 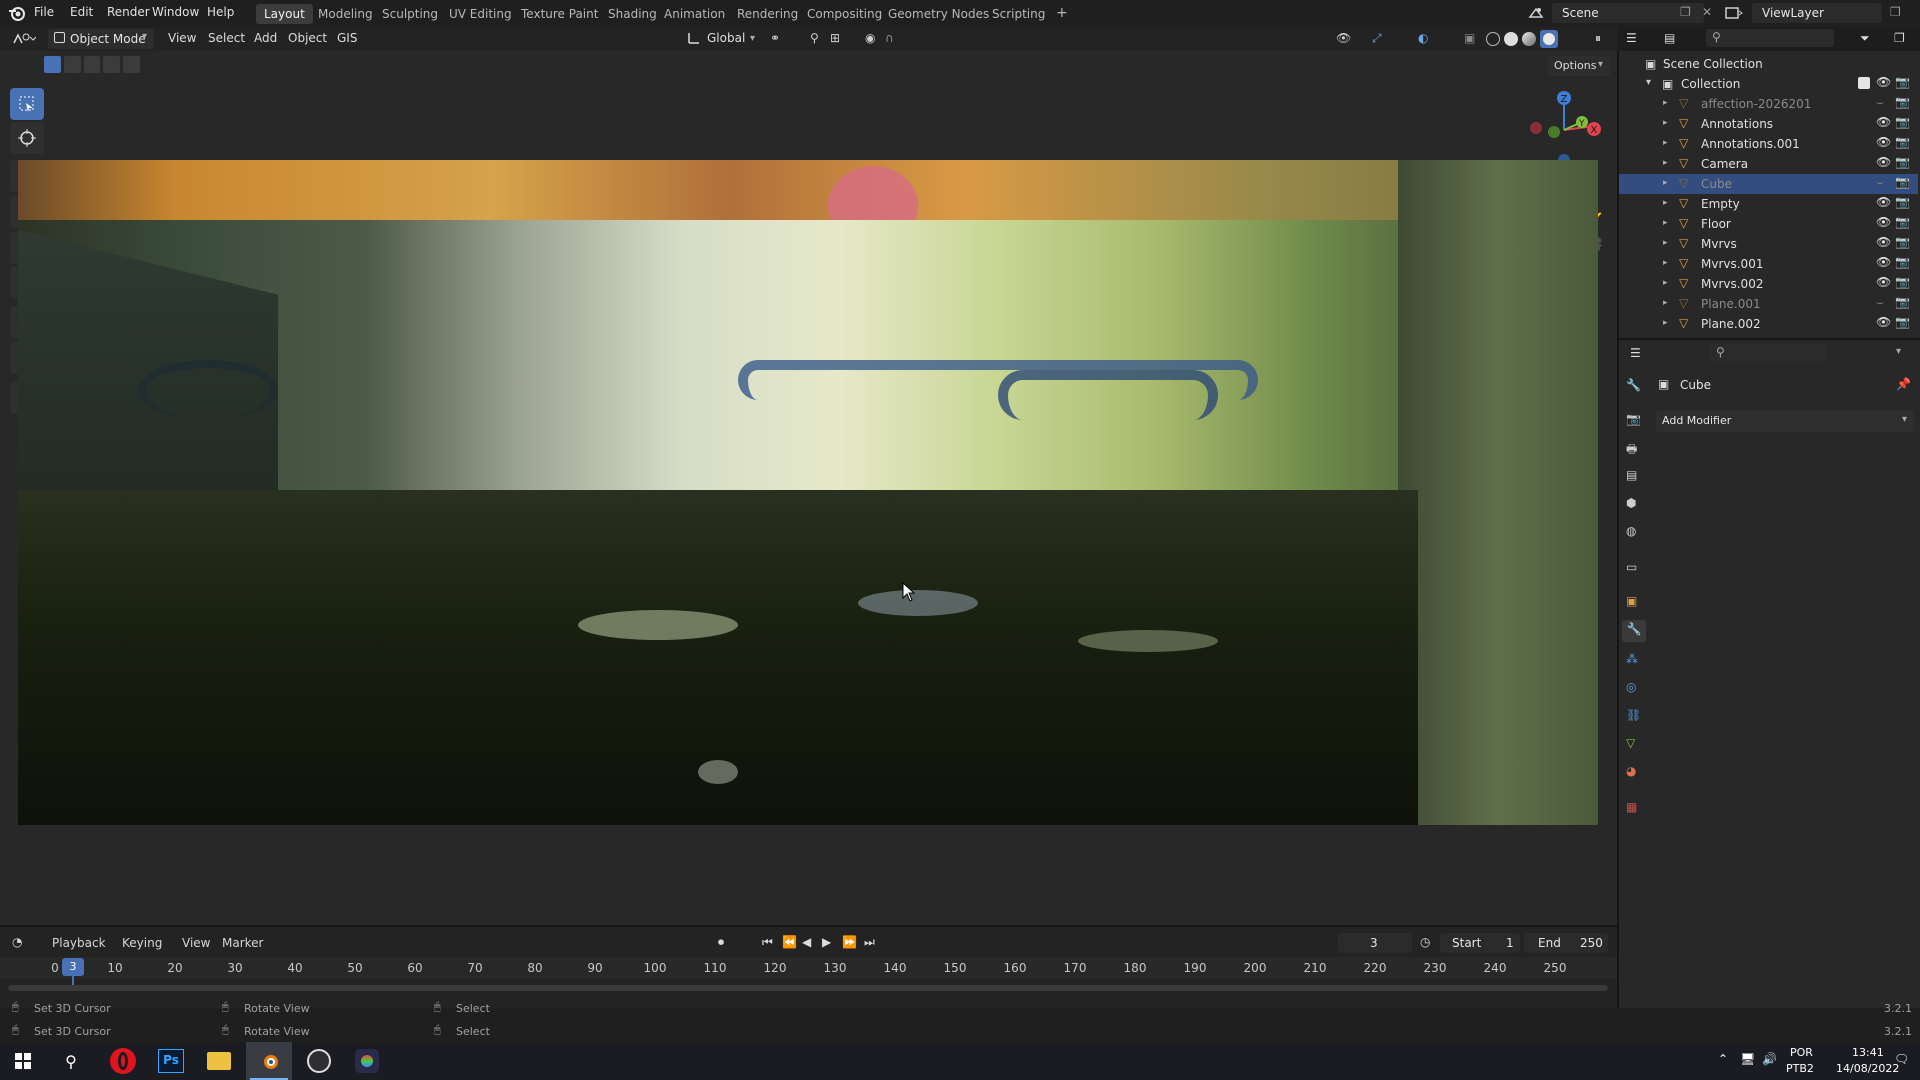 I want to click on blender-taskbar-icon, so click(x=269, y=1061).